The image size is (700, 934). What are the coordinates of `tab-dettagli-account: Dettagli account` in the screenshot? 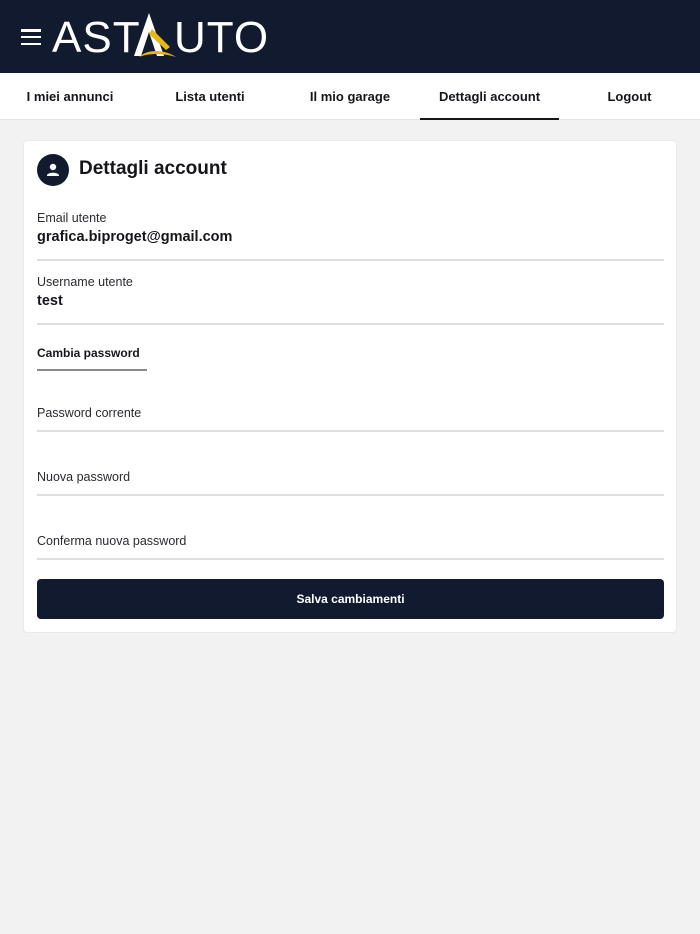 It's located at (489, 96).